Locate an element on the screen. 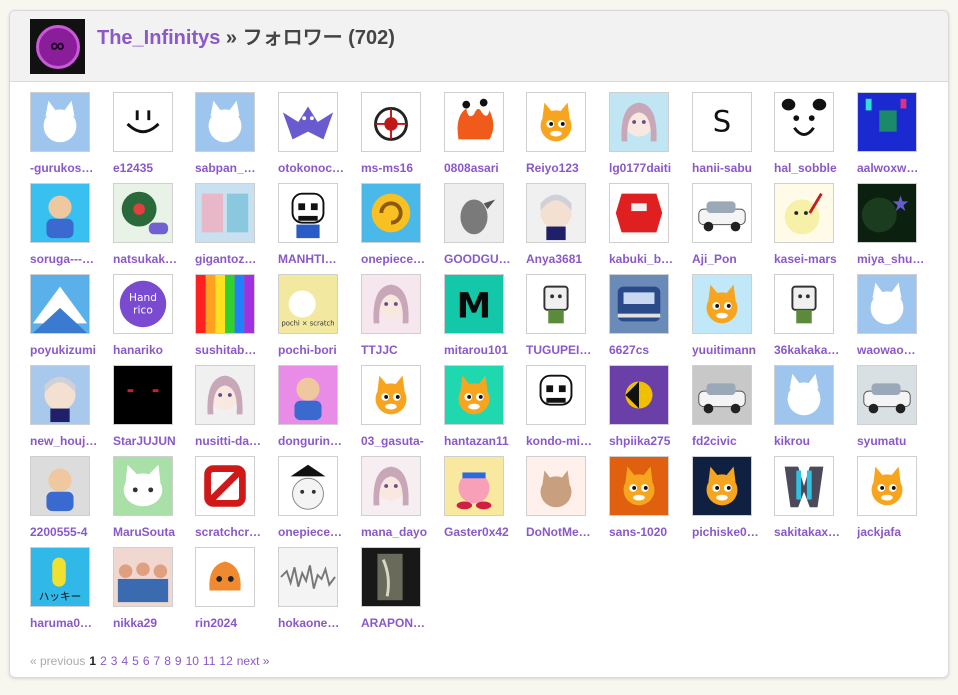 Image resolution: width=958 pixels, height=695 pixels. owner-name-link: The_Infinitys is located at coordinates (158, 38).